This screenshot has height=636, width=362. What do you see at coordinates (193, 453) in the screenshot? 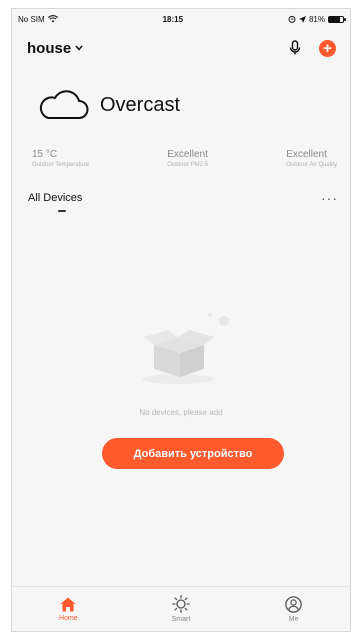
I see `add-device-button: Добавить устройство` at bounding box center [193, 453].